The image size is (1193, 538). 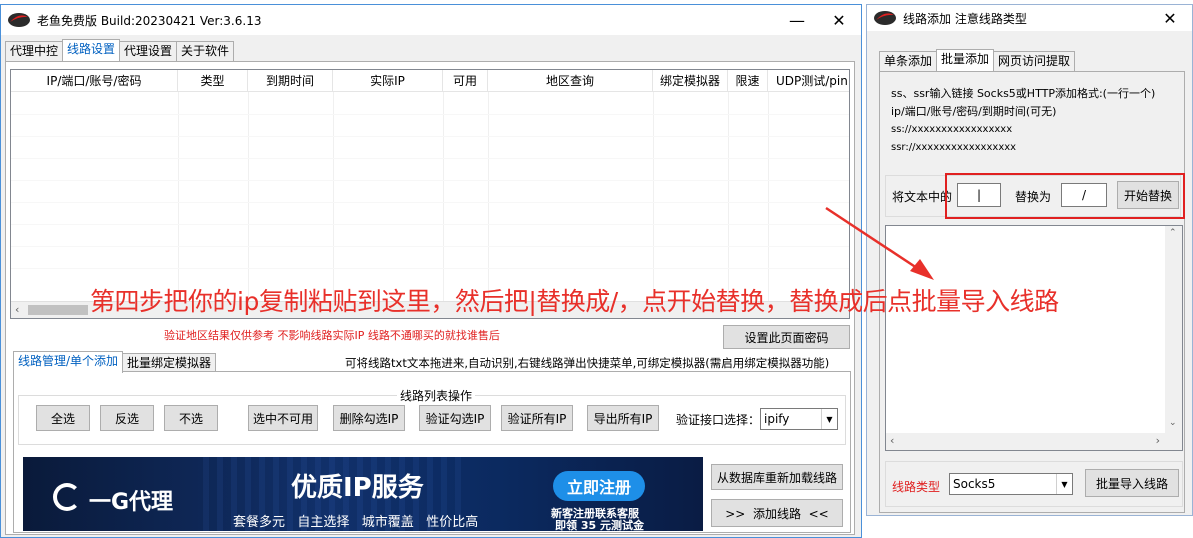 I want to click on dialog-titlebar: 线路添加 注意线路类型 ✕, so click(x=1029, y=18).